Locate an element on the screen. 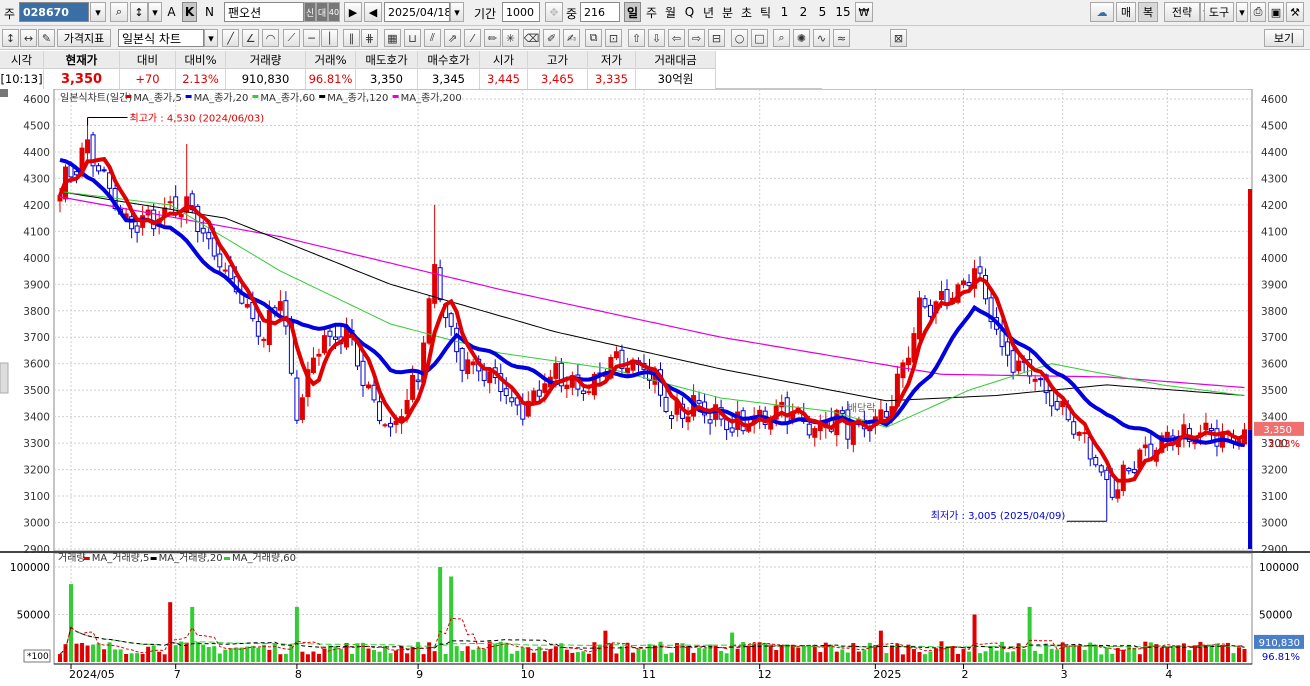  mode-a-toggle: A is located at coordinates (171, 12).